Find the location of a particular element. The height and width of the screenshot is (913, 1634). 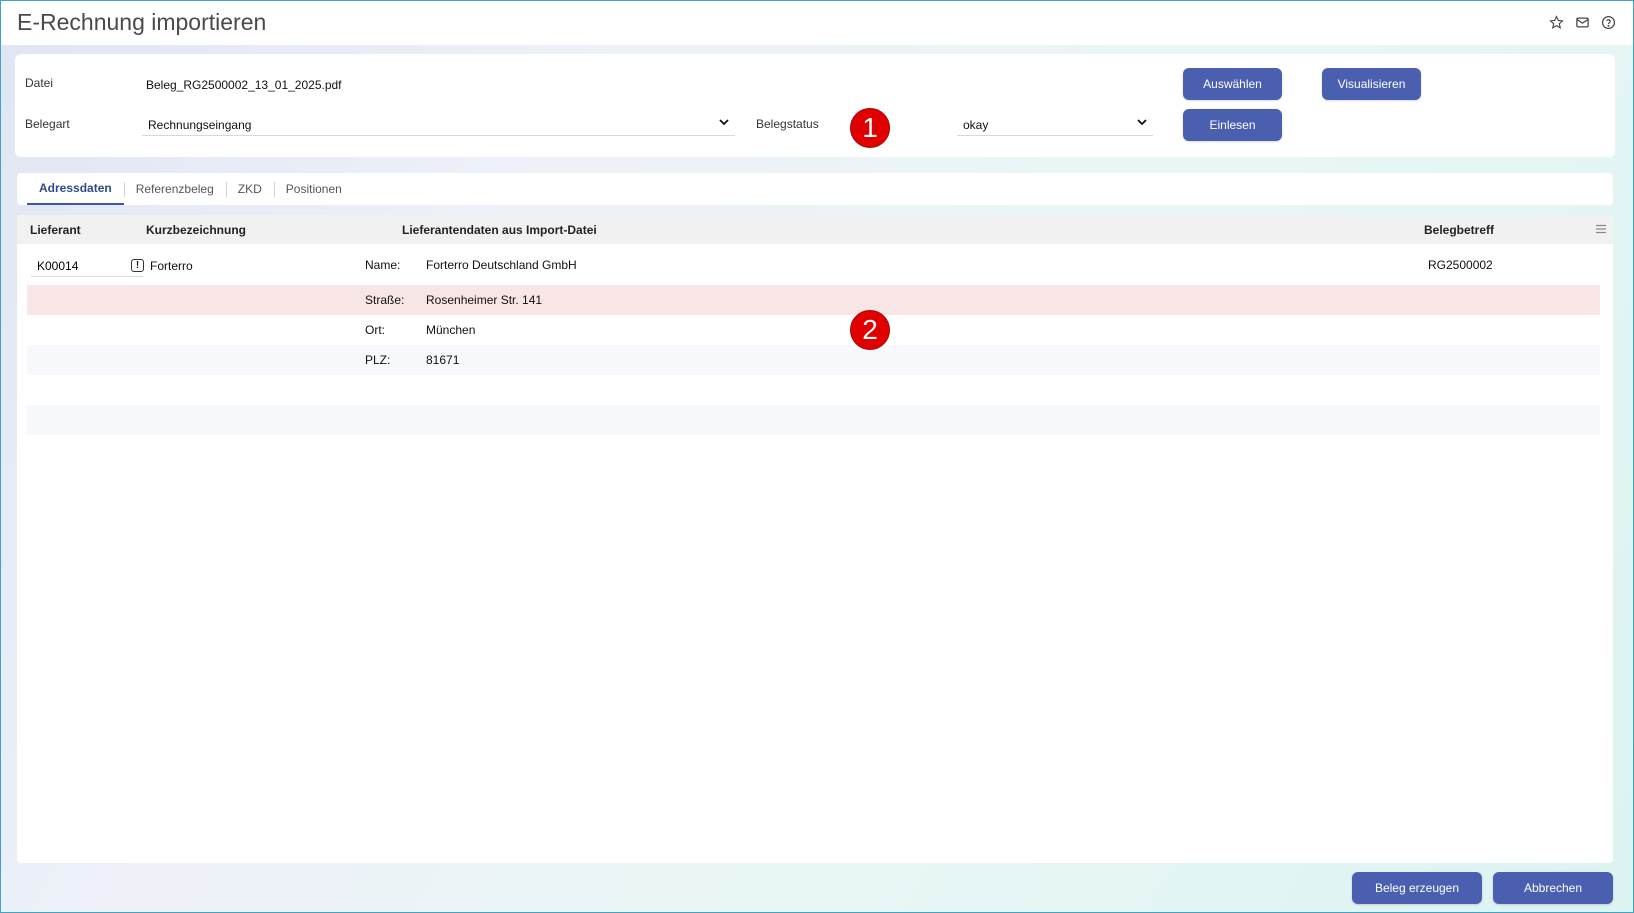

table-row: Ort: München is located at coordinates (813, 330).